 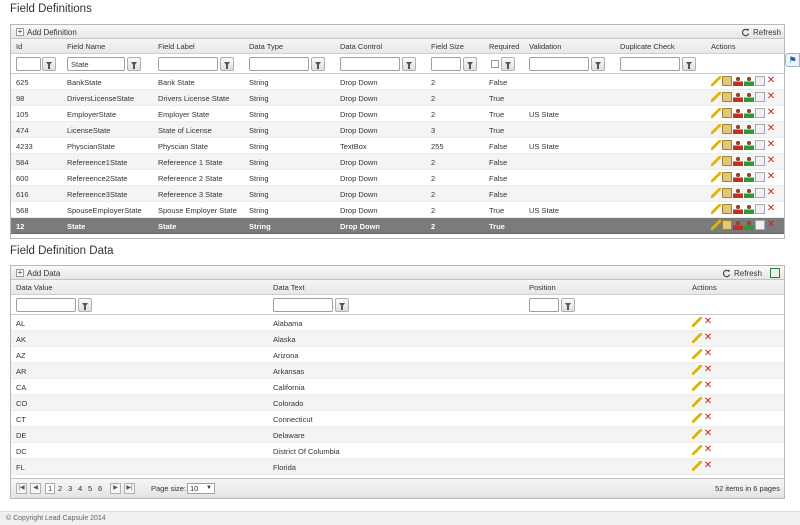 I want to click on data-control-filter-button, so click(x=409, y=64).